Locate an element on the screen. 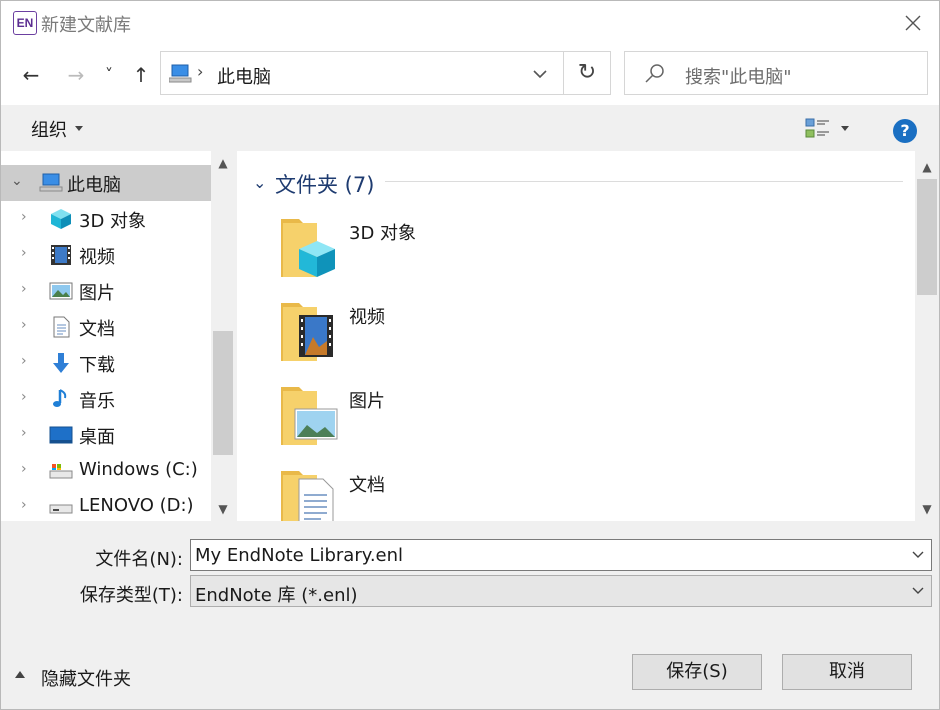  filetype-value: EndNote 库 (*.enl) is located at coordinates (276, 595).